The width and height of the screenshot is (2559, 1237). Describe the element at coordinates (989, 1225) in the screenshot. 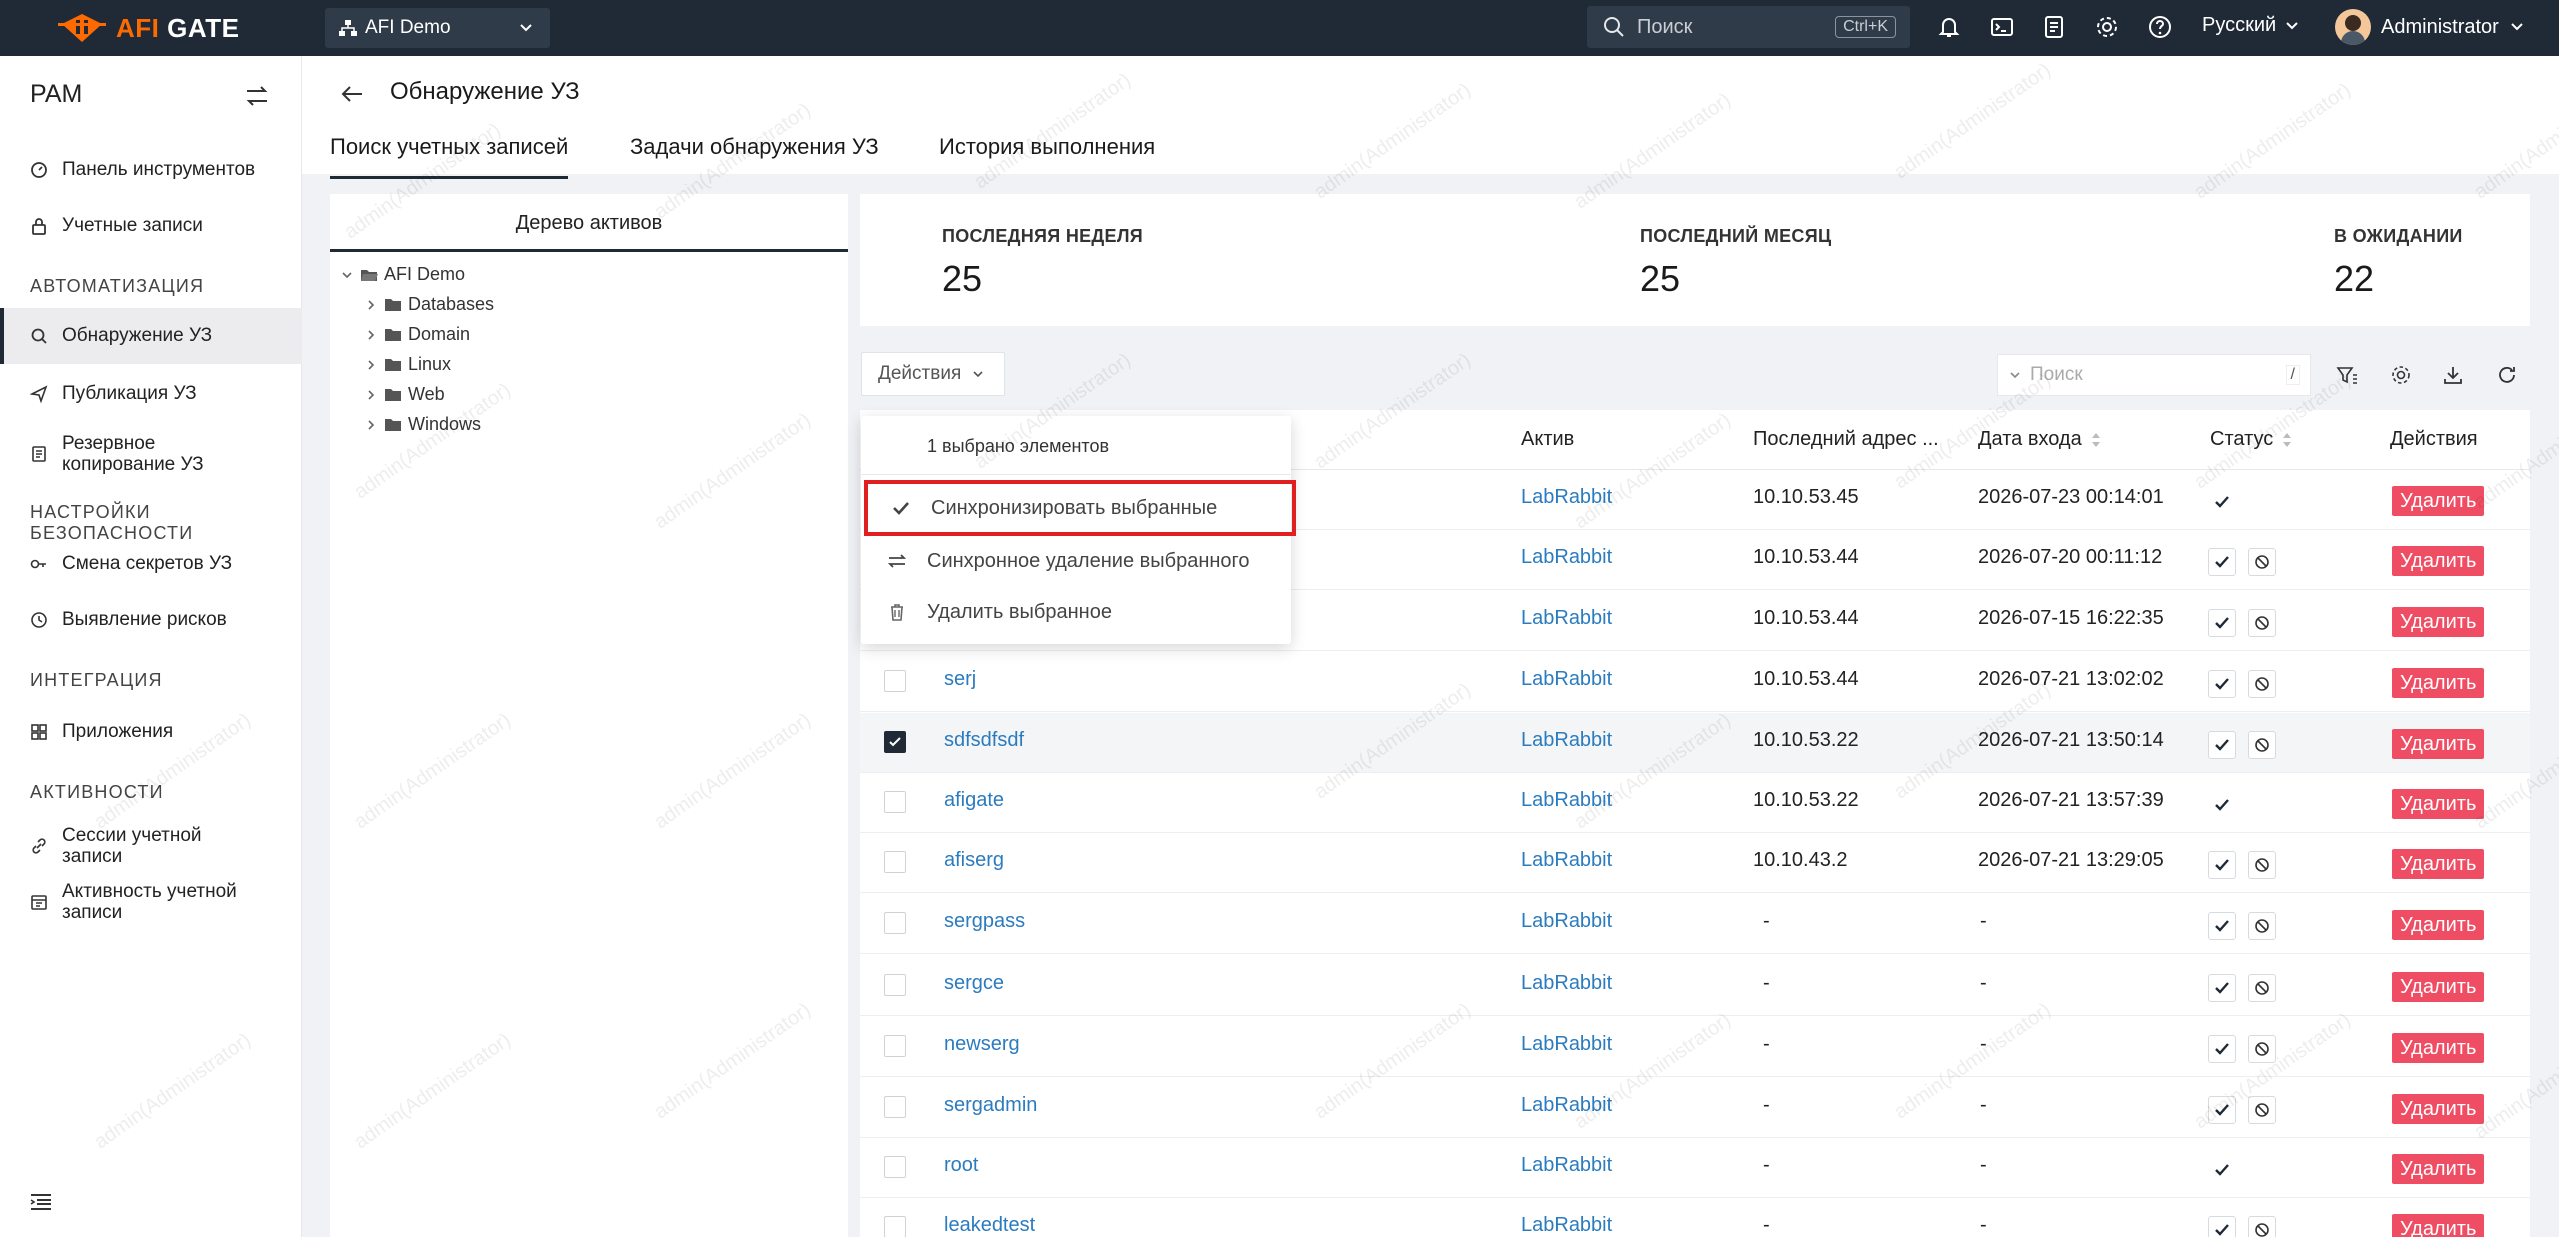

I see `account-name-link: leakedtest` at that location.